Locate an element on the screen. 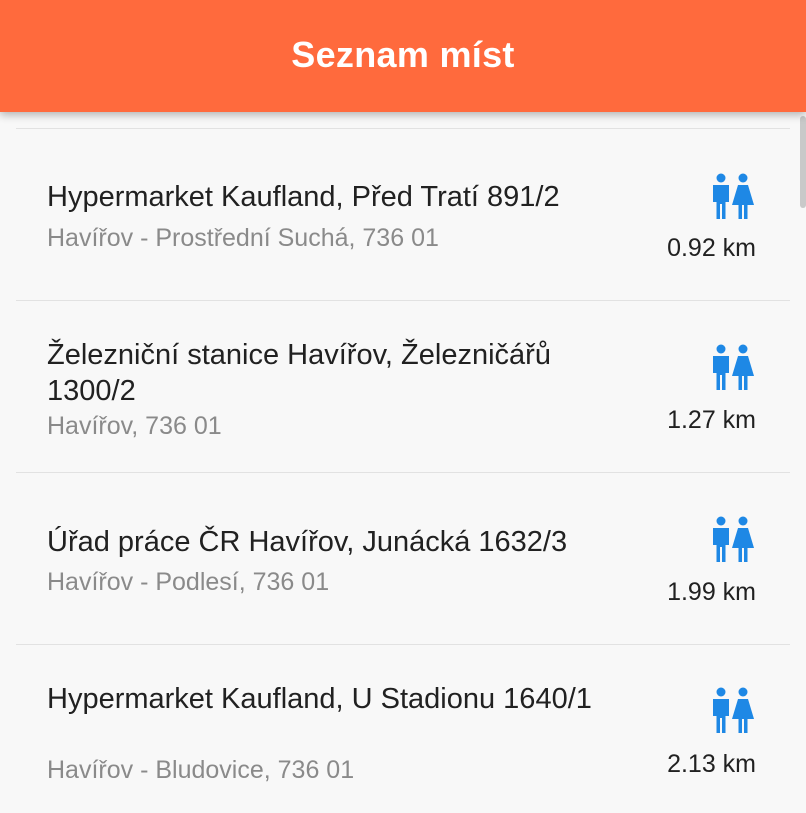 The height and width of the screenshot is (813, 806). place-name: Hypermarket Kaufland, Před Tratí 891/2 is located at coordinates (303, 197).